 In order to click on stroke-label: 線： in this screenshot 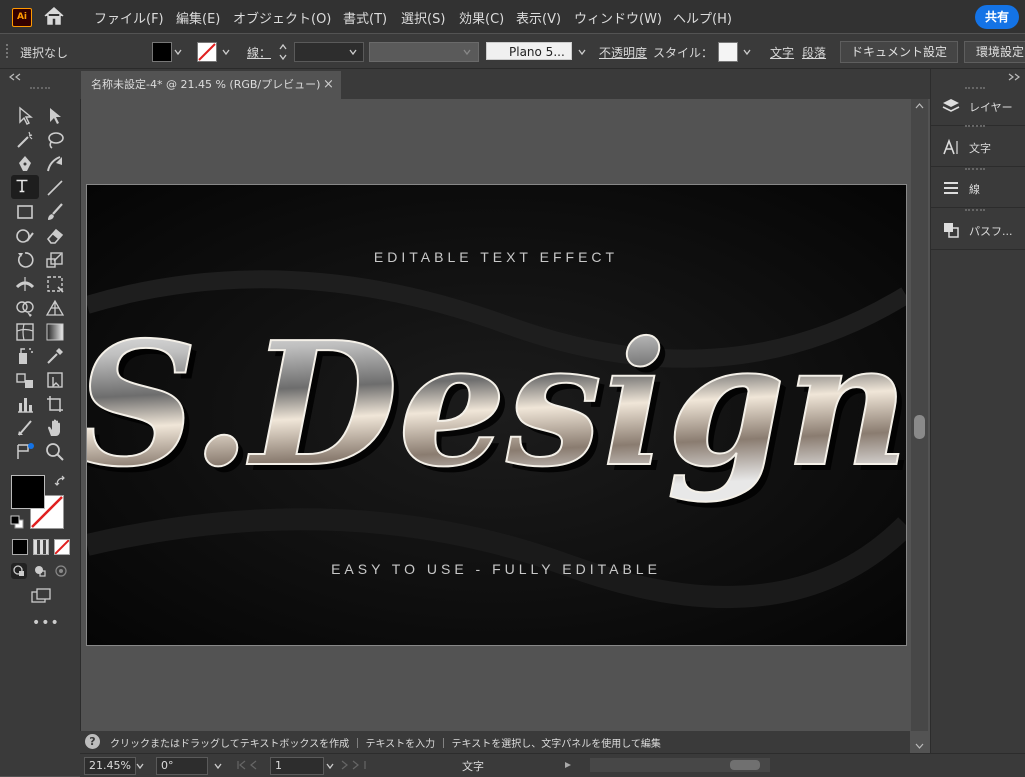, I will do `click(259, 52)`.